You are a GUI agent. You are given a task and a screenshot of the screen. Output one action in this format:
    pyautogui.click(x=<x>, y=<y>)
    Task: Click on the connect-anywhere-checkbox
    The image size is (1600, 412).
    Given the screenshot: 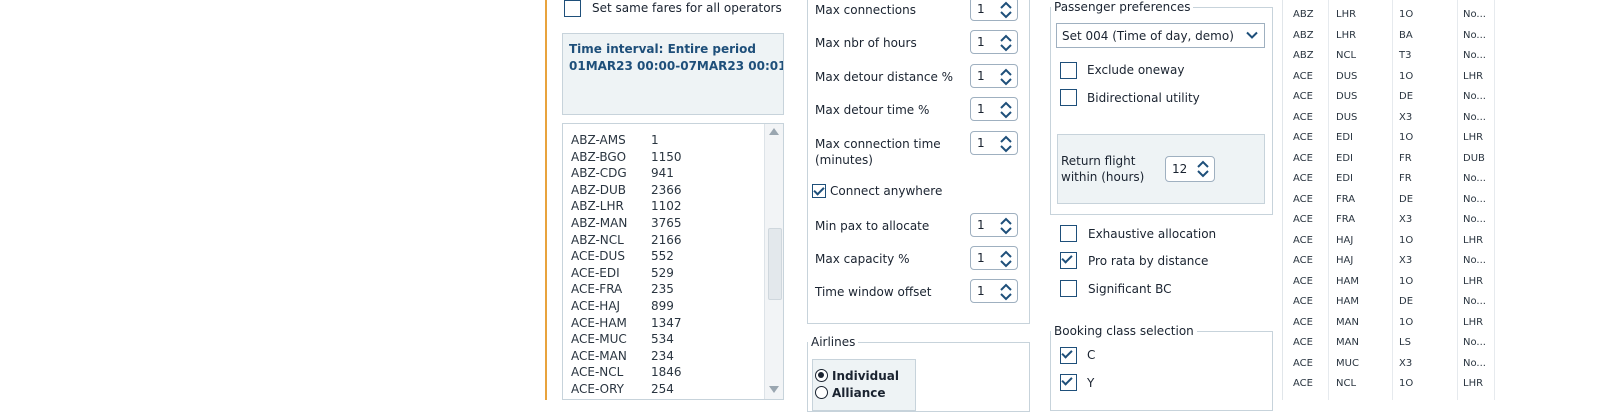 What is the action you would take?
    pyautogui.click(x=819, y=191)
    